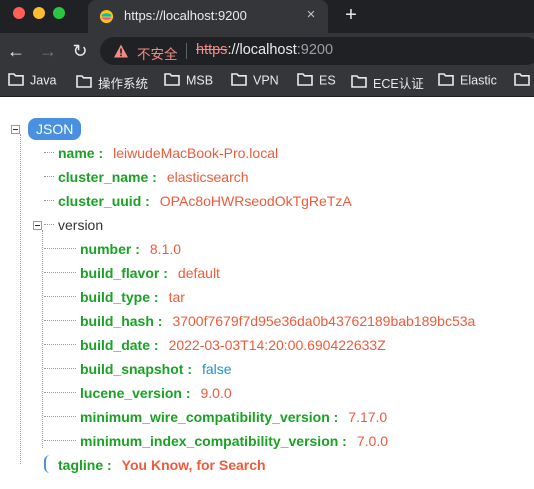 The image size is (534, 489). I want to click on json-node-build-type: build_type : tar, so click(132, 297).